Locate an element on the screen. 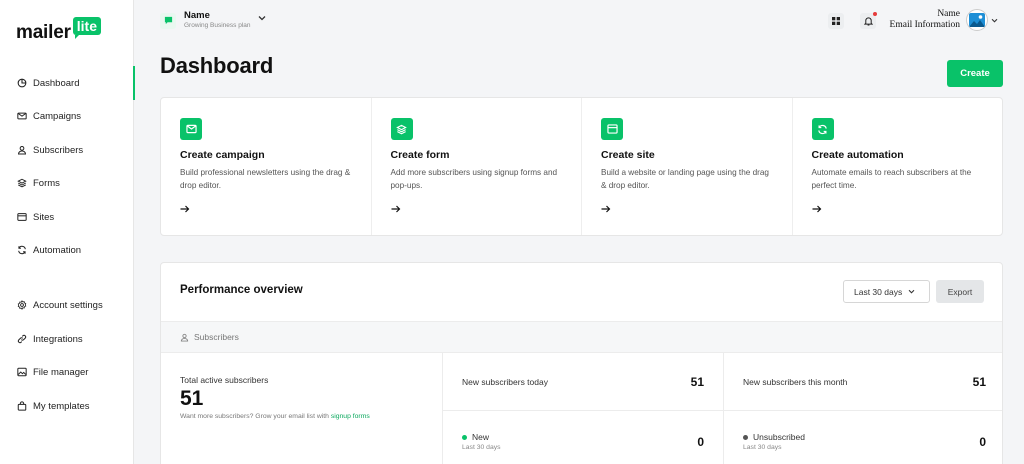 The width and height of the screenshot is (1024, 464). sidebar-item-forms: Forms is located at coordinates (67, 183).